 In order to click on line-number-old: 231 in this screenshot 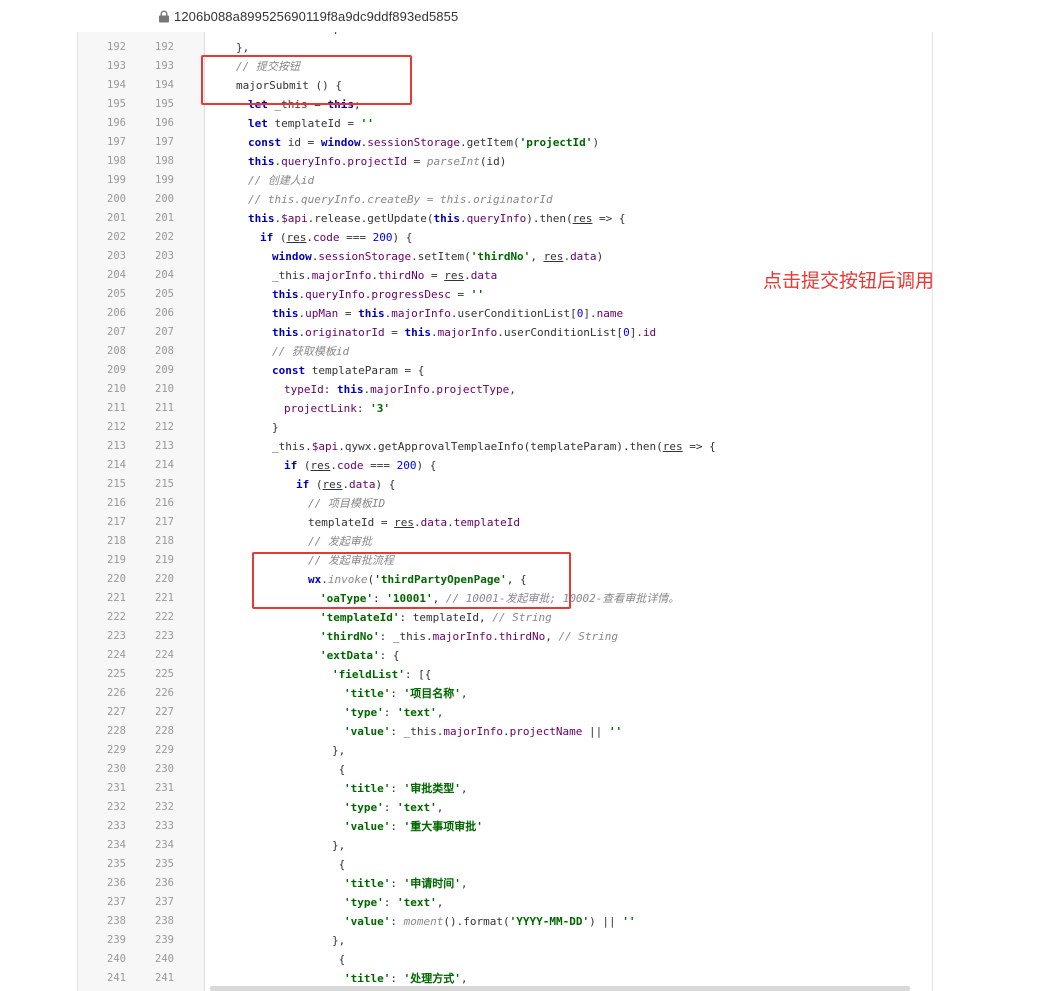, I will do `click(116, 788)`.